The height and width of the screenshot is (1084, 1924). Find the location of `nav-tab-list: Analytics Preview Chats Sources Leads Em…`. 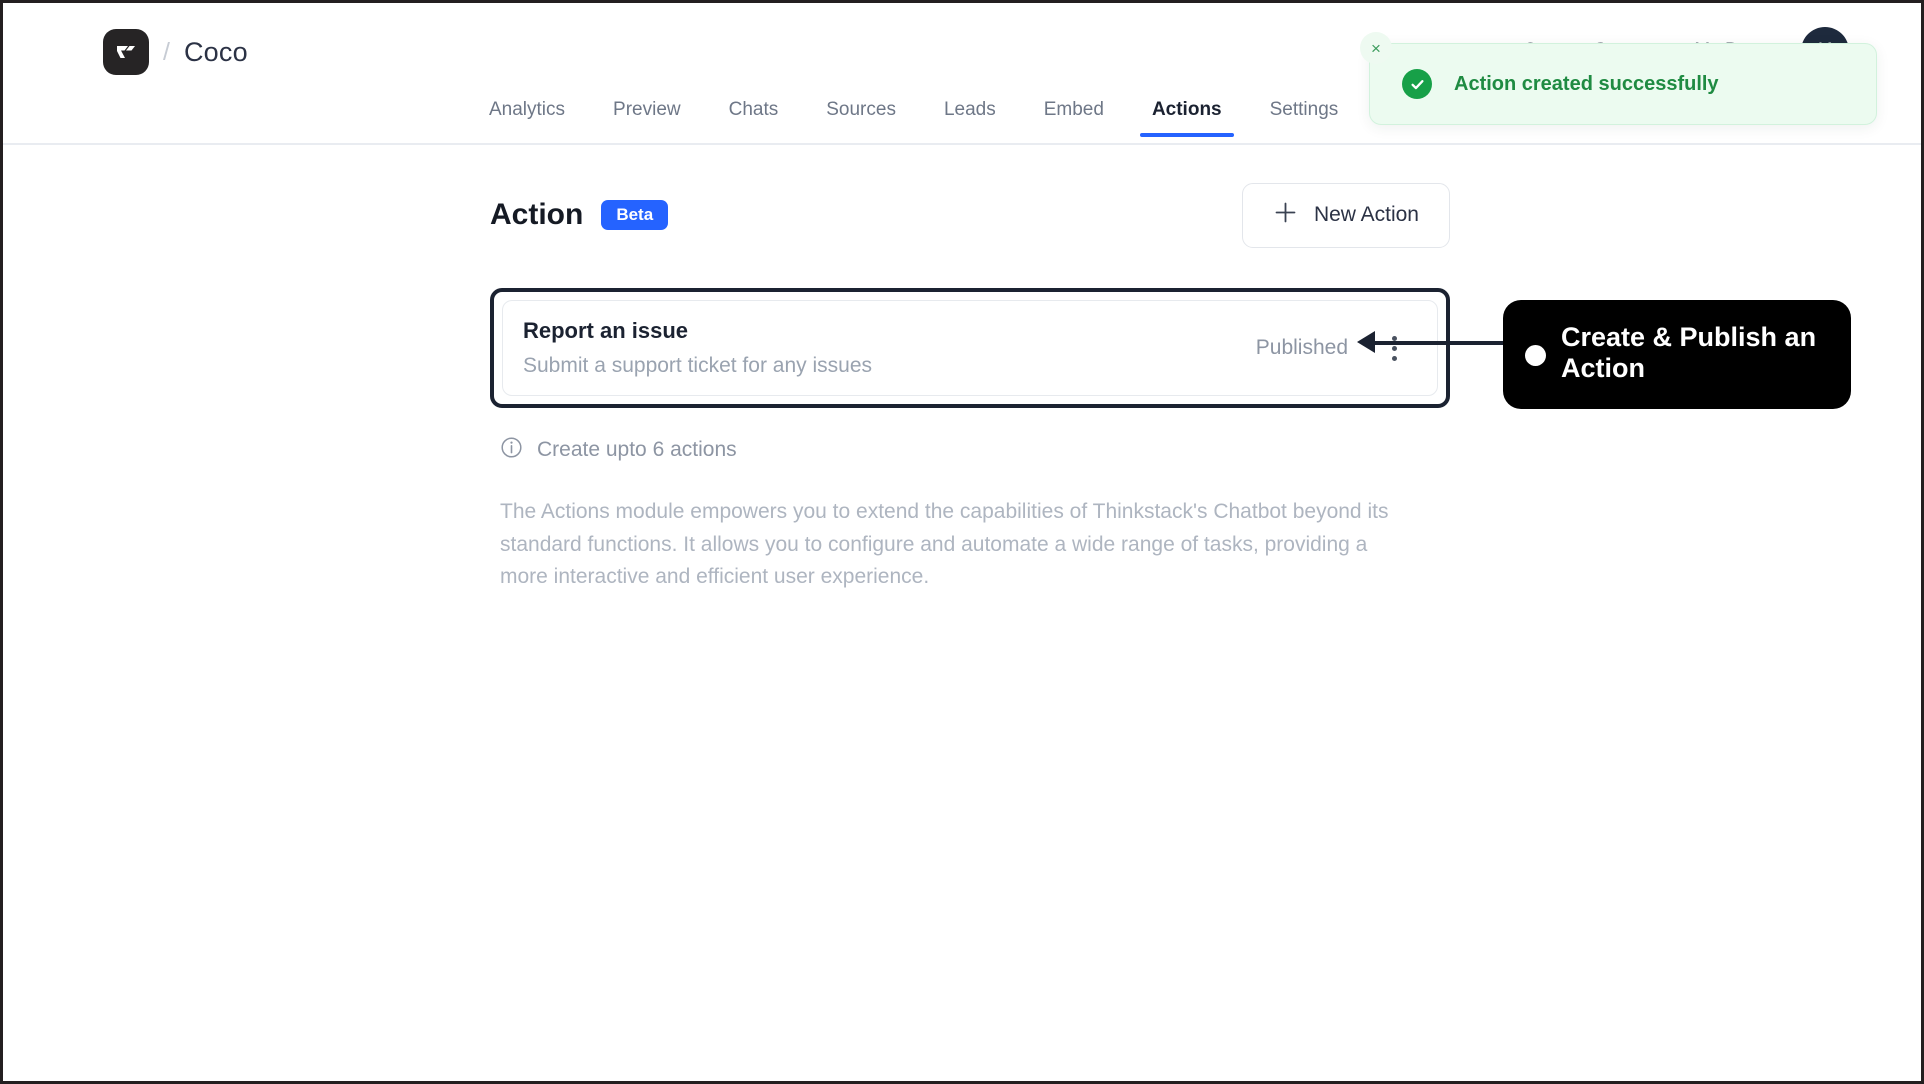

nav-tab-list: Analytics Preview Chats Sources Leads Em… is located at coordinates (987, 118).